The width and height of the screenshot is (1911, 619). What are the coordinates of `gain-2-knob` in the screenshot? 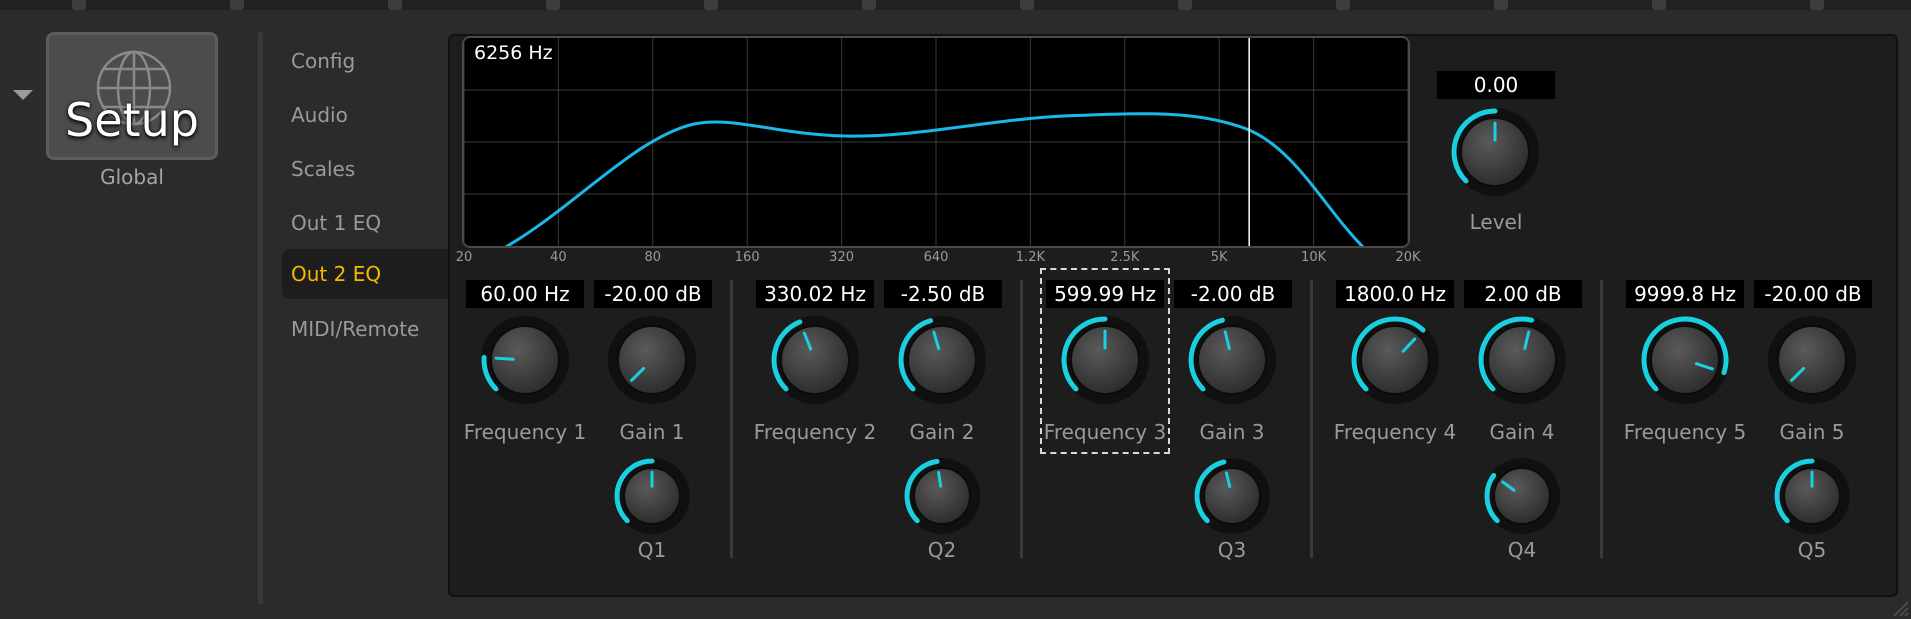 It's located at (942, 360).